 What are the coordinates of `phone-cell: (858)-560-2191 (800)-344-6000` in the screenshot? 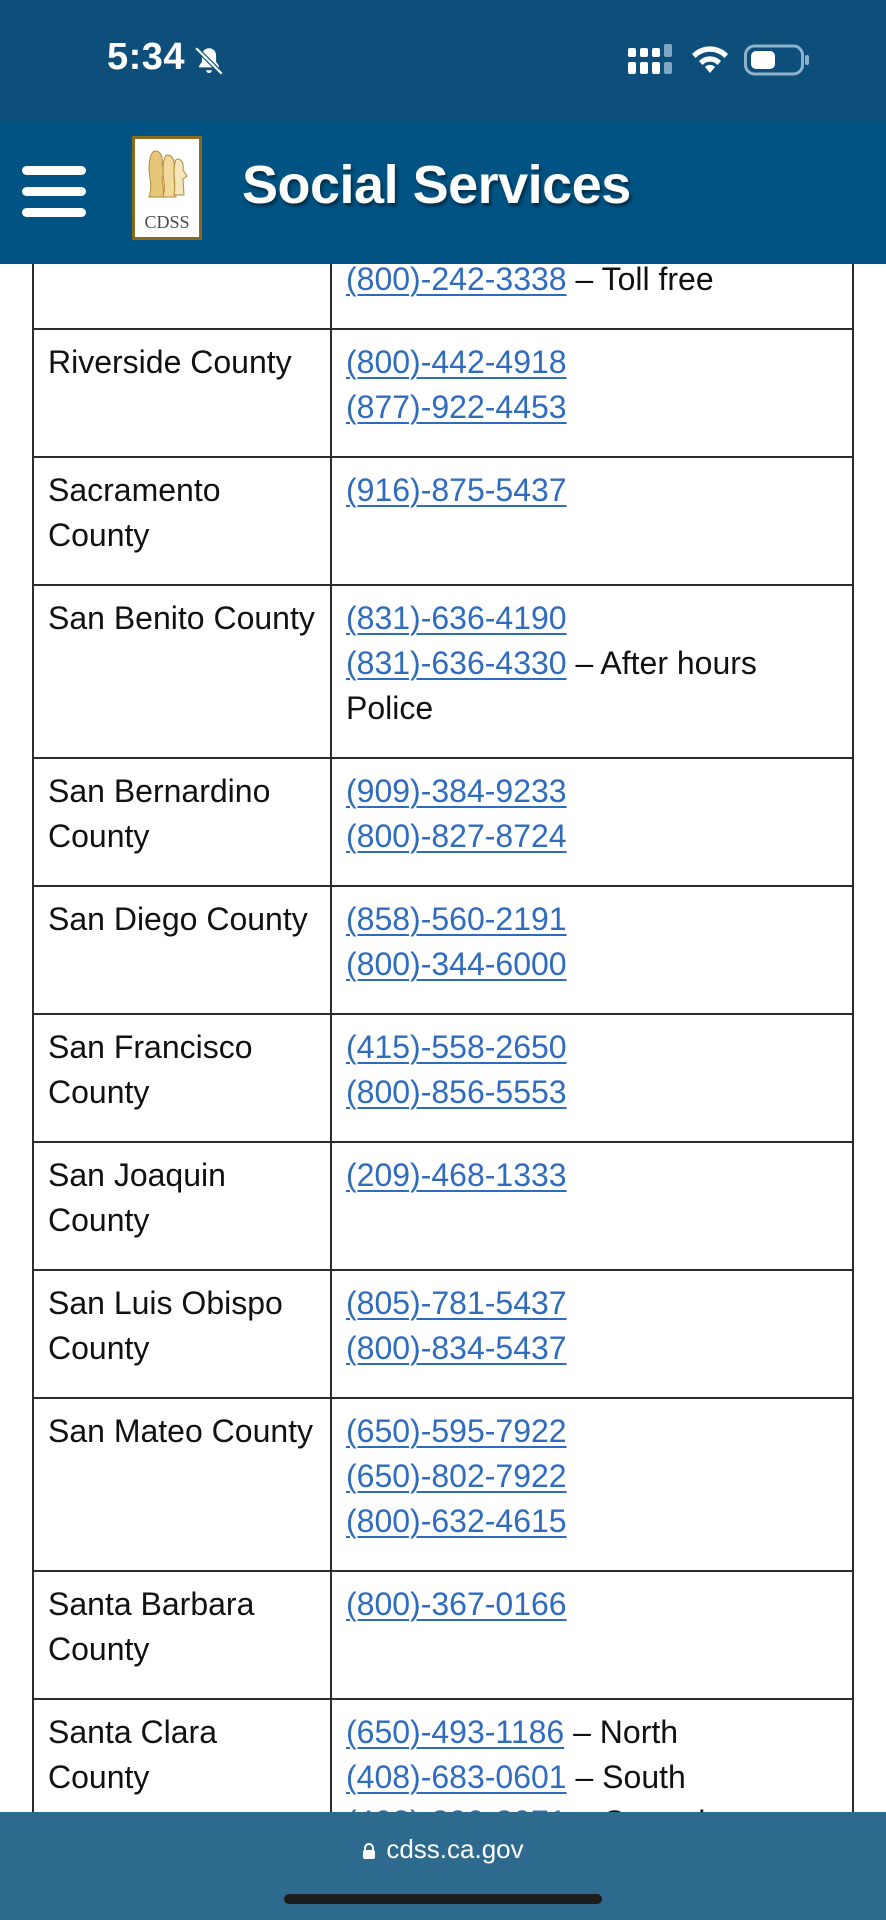 It's located at (592, 950).